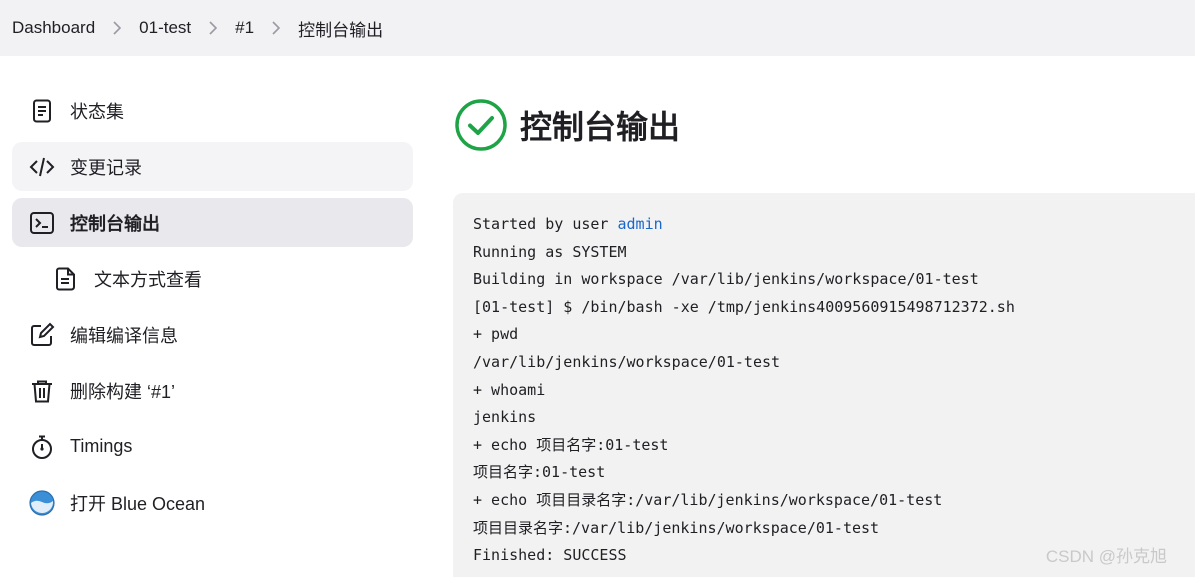 This screenshot has width=1195, height=577. What do you see at coordinates (42, 447) in the screenshot?
I see `stopwatch-icon` at bounding box center [42, 447].